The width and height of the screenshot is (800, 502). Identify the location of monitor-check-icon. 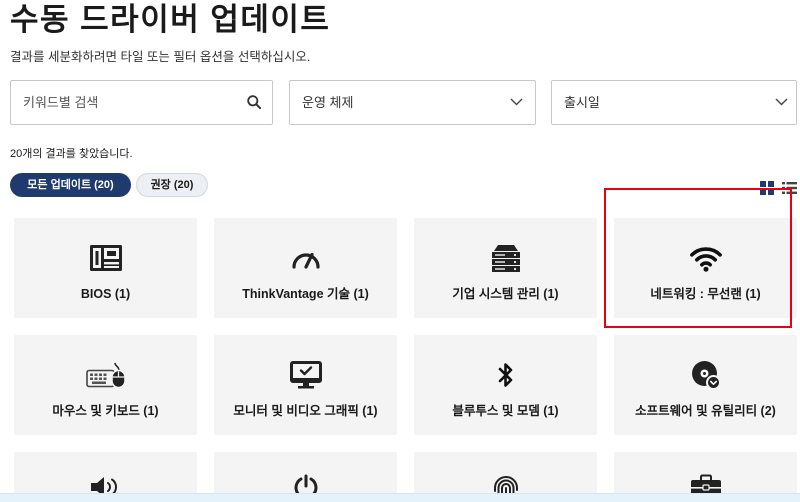
(305, 375).